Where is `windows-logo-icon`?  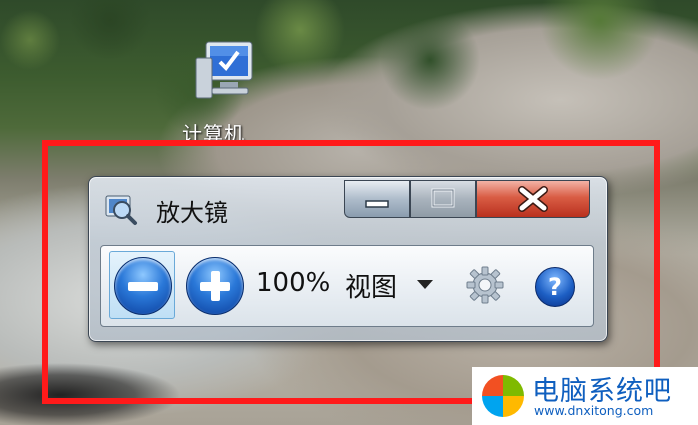 windows-logo-icon is located at coordinates (503, 396).